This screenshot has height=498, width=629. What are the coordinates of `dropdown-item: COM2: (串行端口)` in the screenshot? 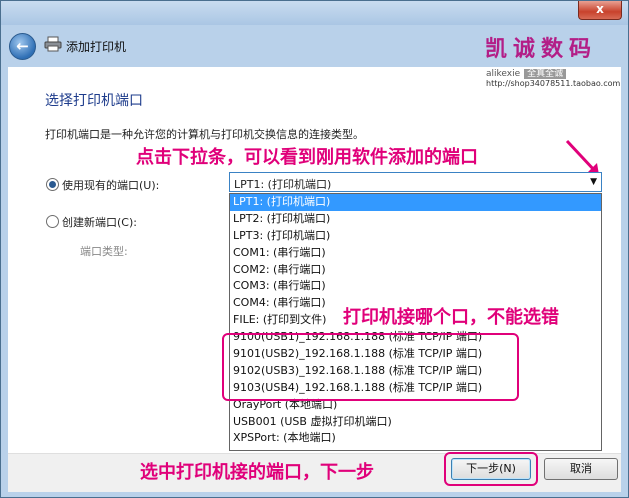 It's located at (415, 270).